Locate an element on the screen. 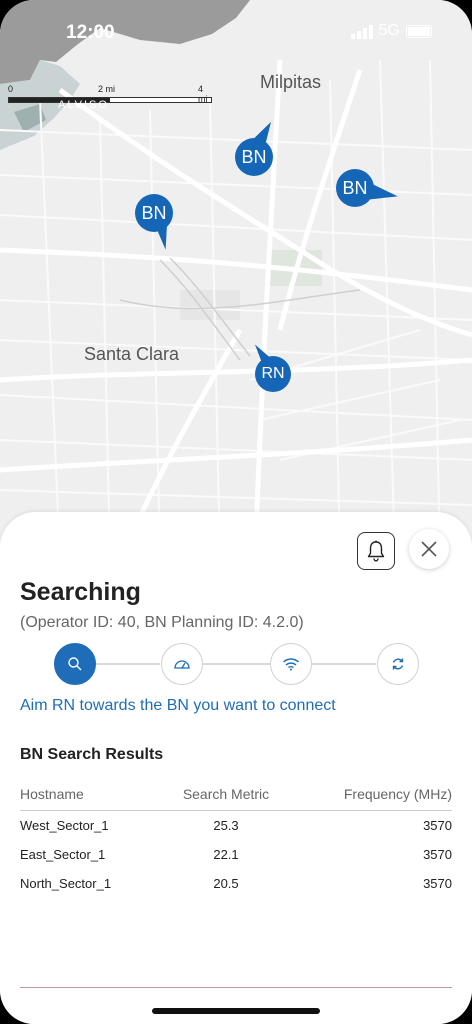 This screenshot has width=472, height=1024. table-row: West_Sector_1 25.3 3570 is located at coordinates (236, 825).